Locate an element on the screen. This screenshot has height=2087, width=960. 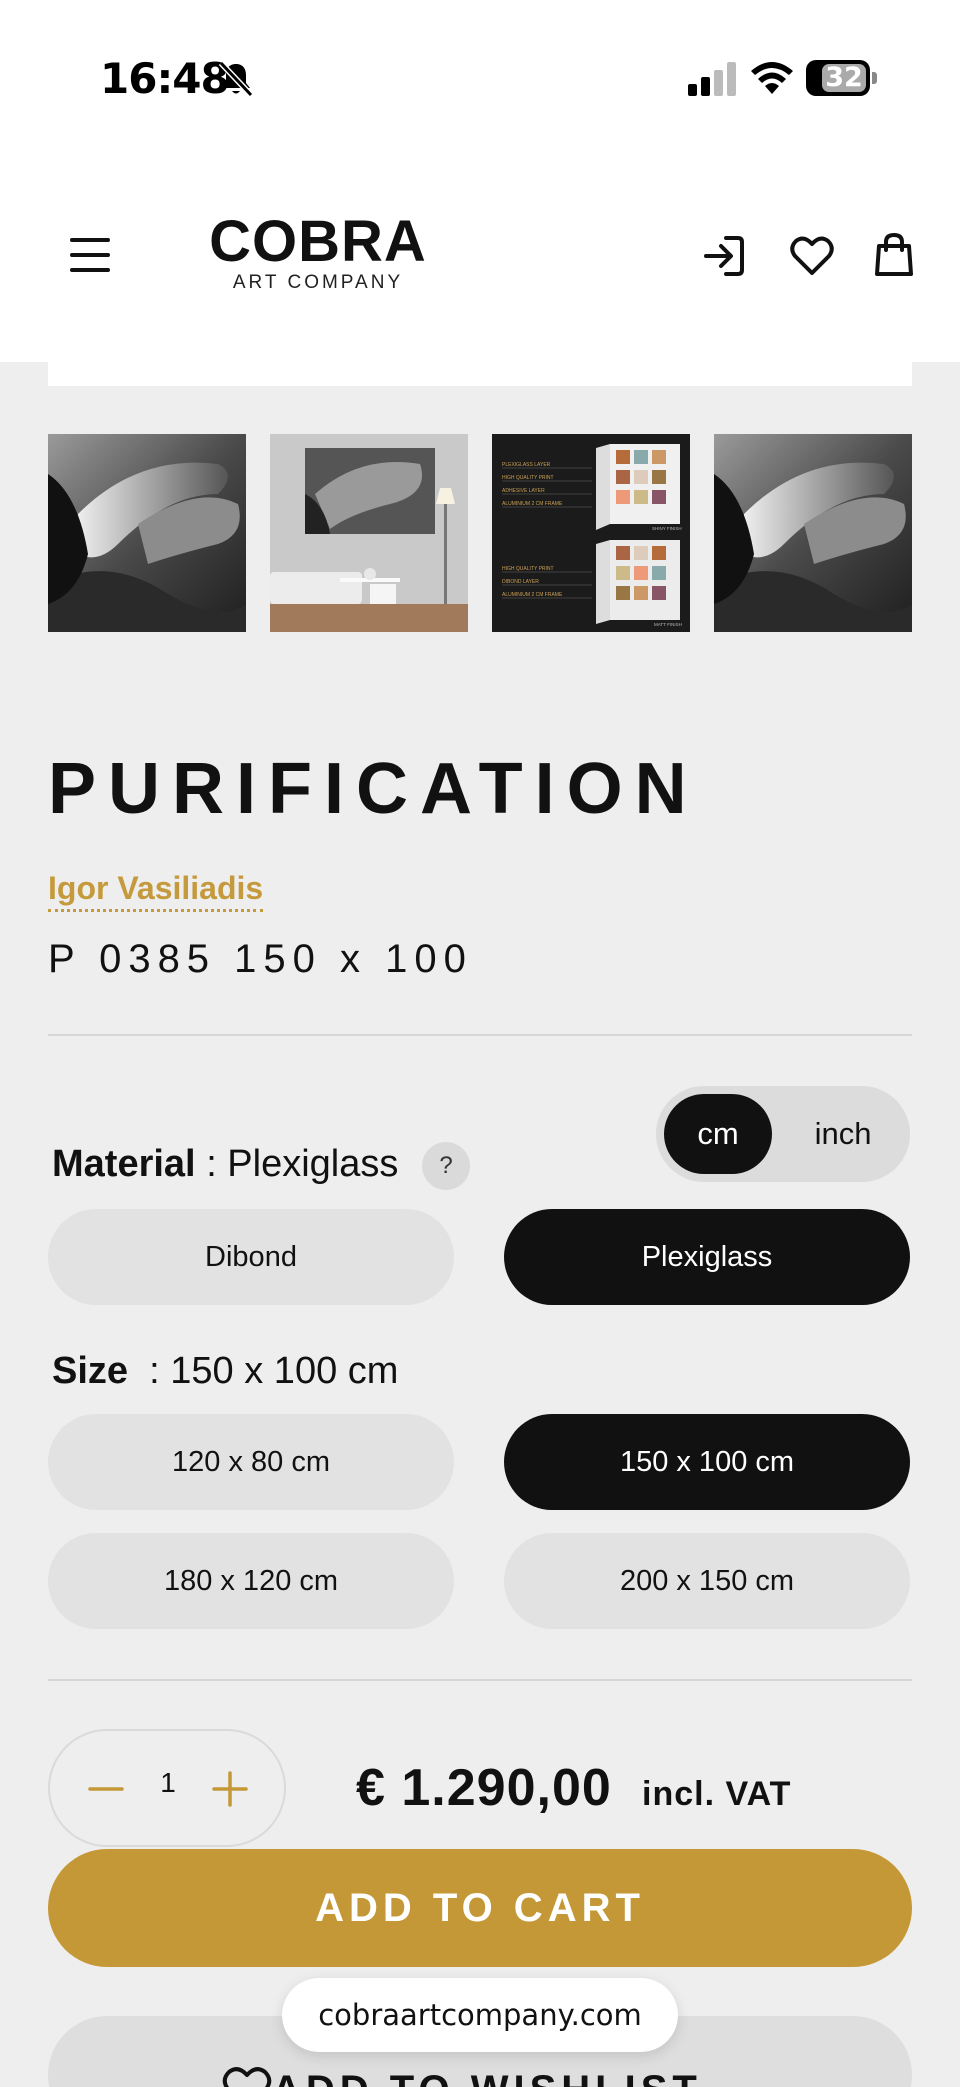
menu-icon is located at coordinates (90, 255).